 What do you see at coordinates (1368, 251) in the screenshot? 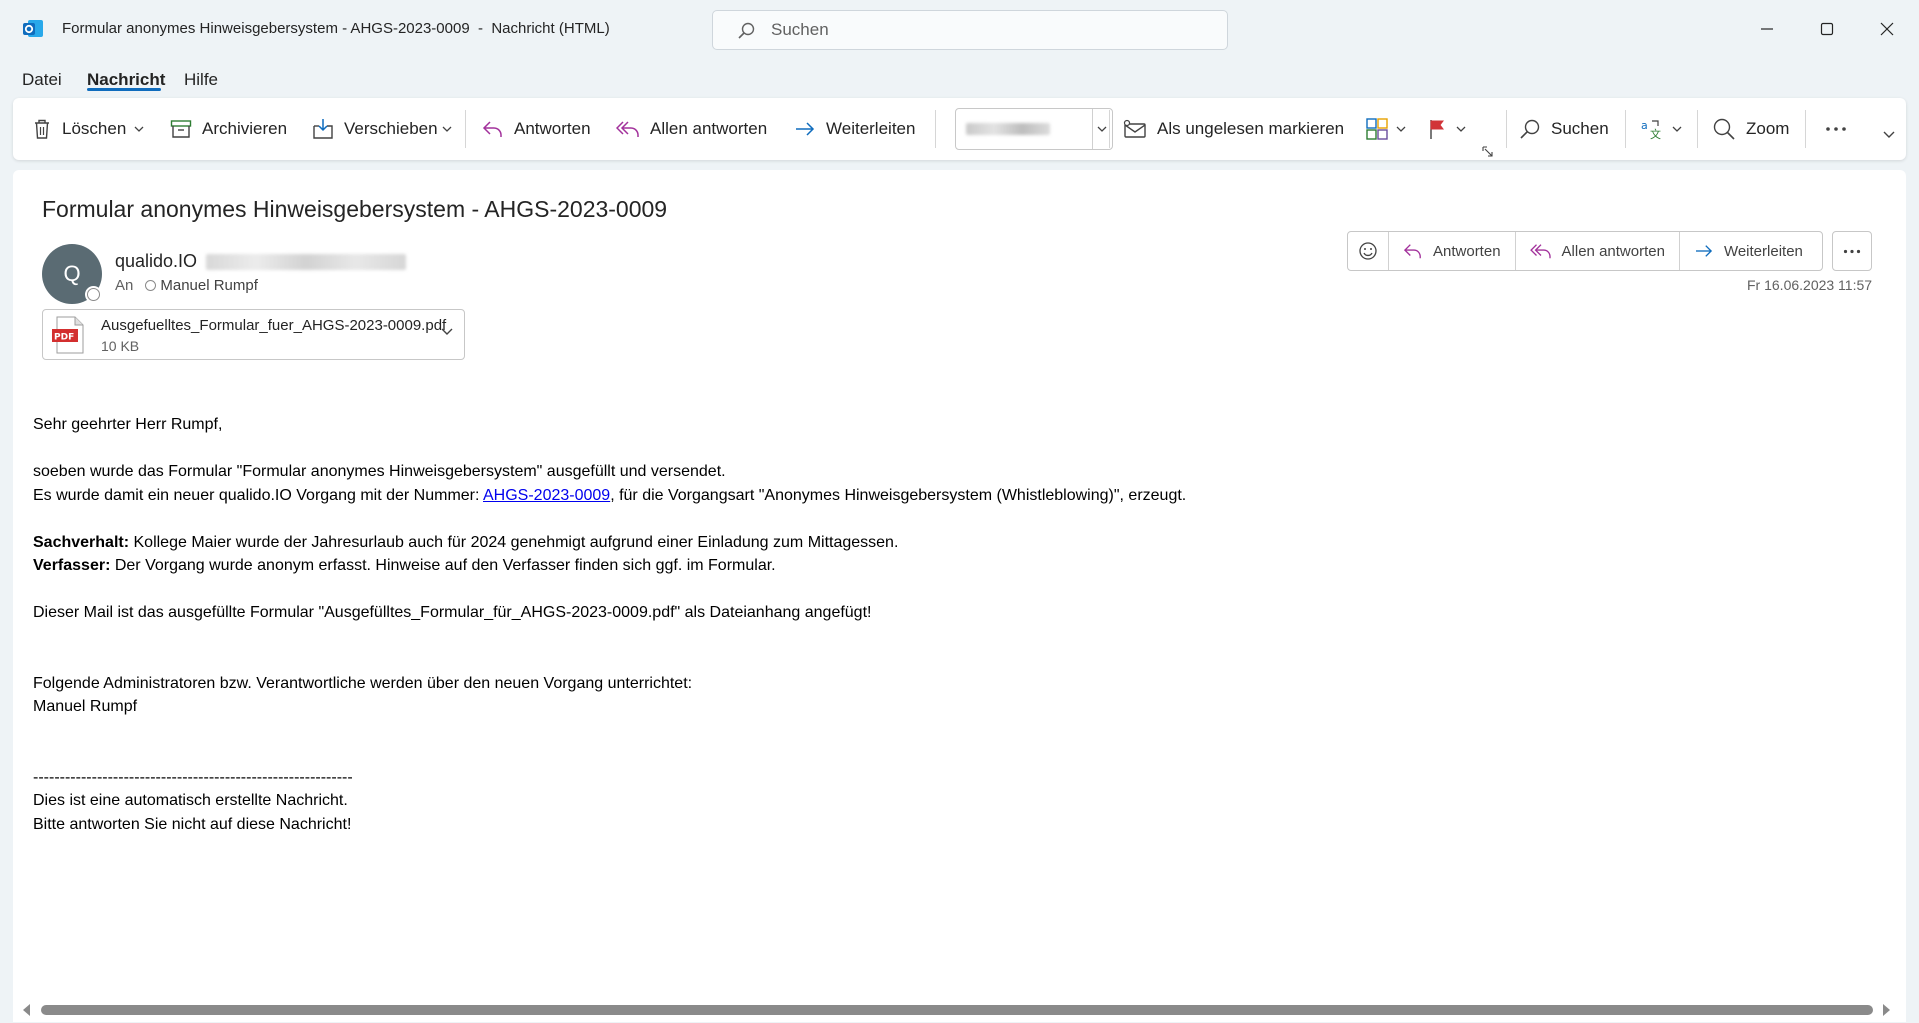
I see `reaction-button` at bounding box center [1368, 251].